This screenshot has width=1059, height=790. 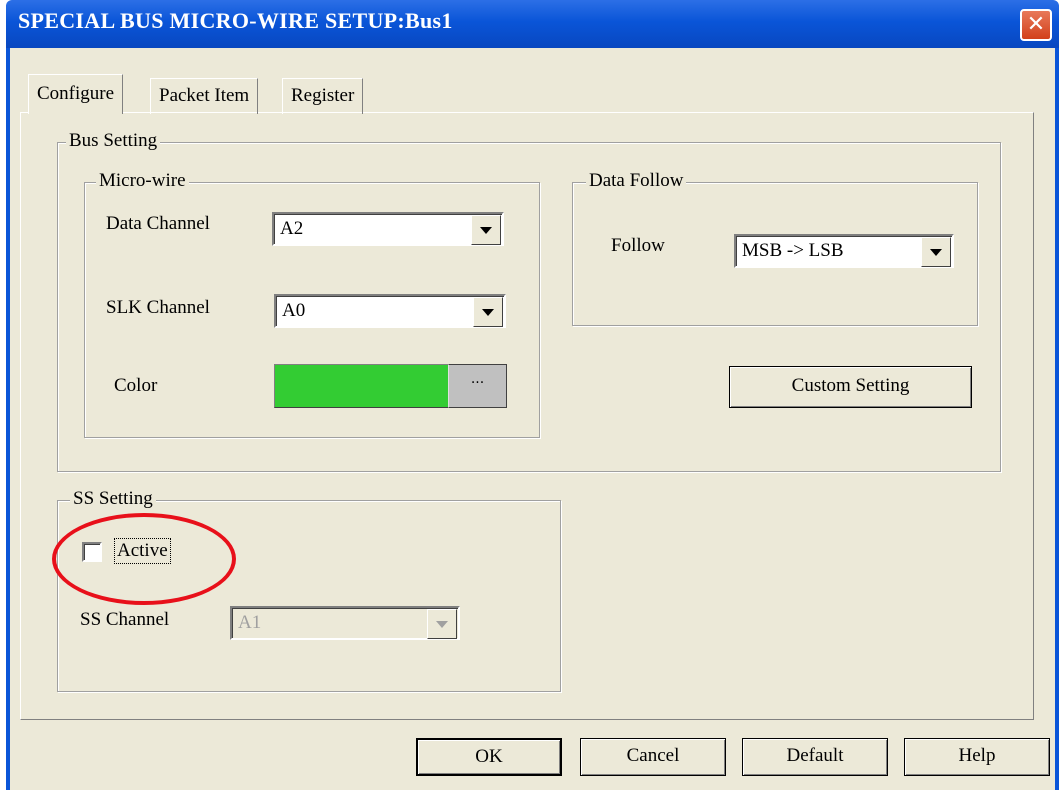 What do you see at coordinates (235, 20) in the screenshot?
I see `window-title: SPECIAL BUS MICRO-WIRE SETUP:Bus1` at bounding box center [235, 20].